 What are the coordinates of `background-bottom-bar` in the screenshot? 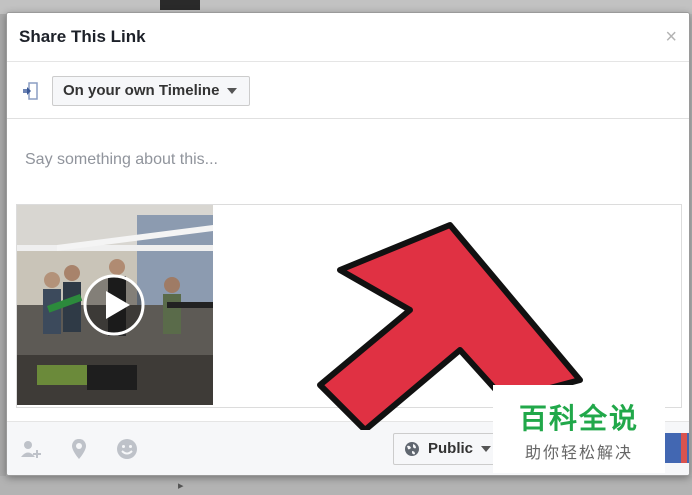 It's located at (346, 485).